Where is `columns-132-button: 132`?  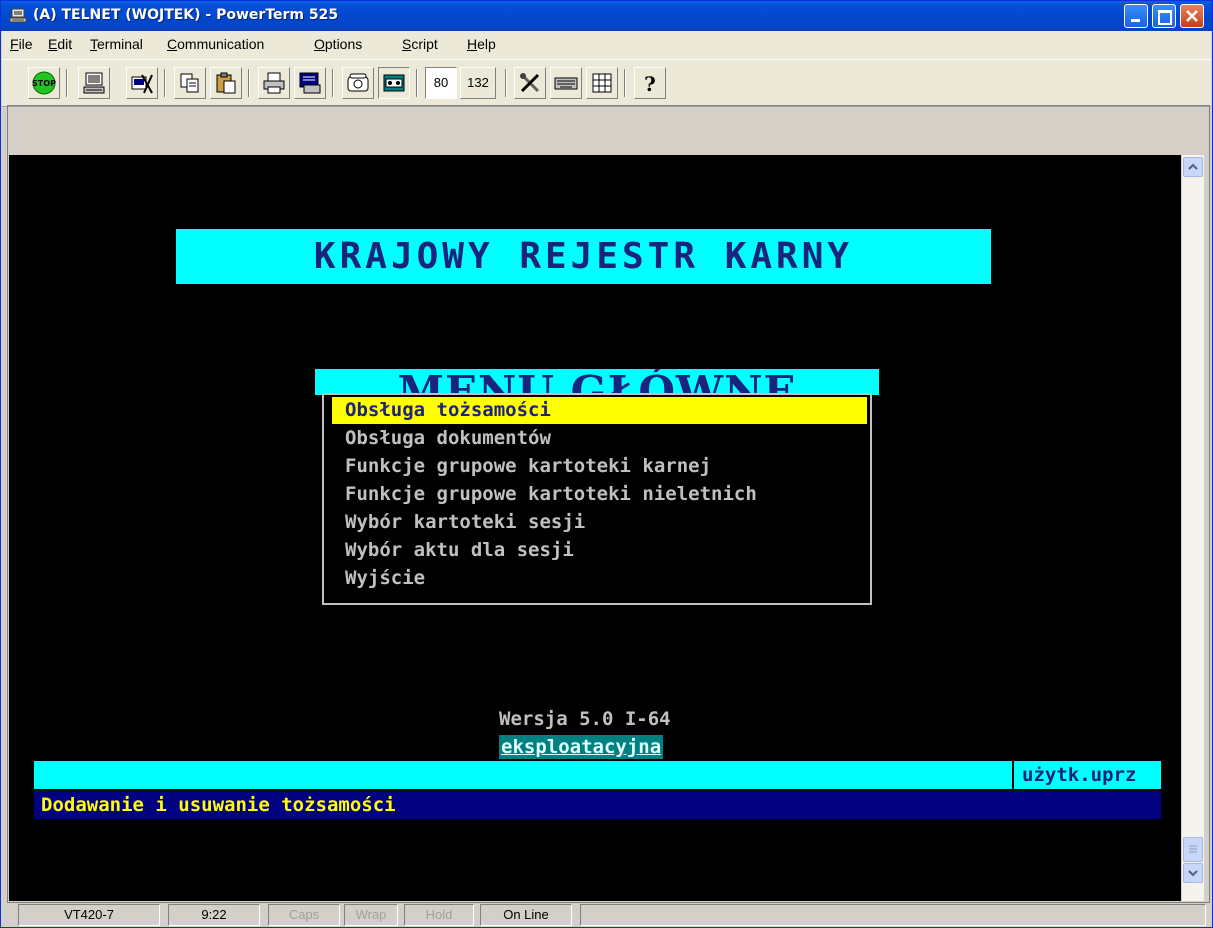 columns-132-button: 132 is located at coordinates (478, 83).